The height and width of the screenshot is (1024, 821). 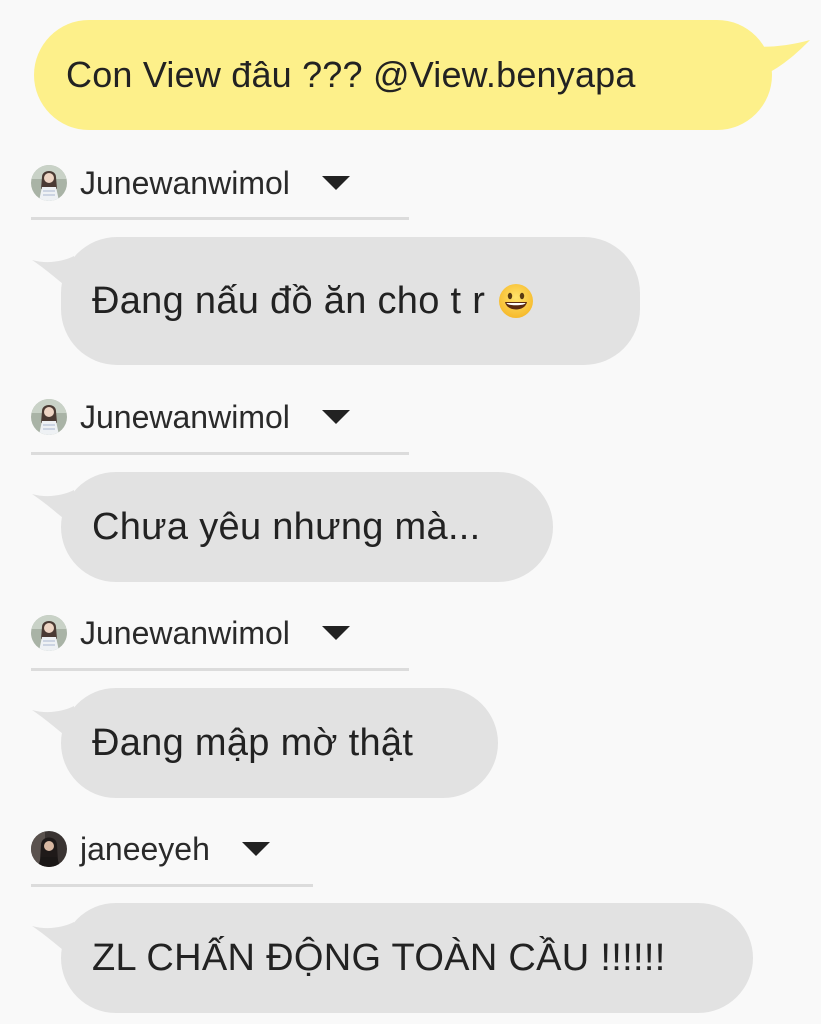 I want to click on incoming-message-text: Đang mập mờ thật, so click(x=253, y=742).